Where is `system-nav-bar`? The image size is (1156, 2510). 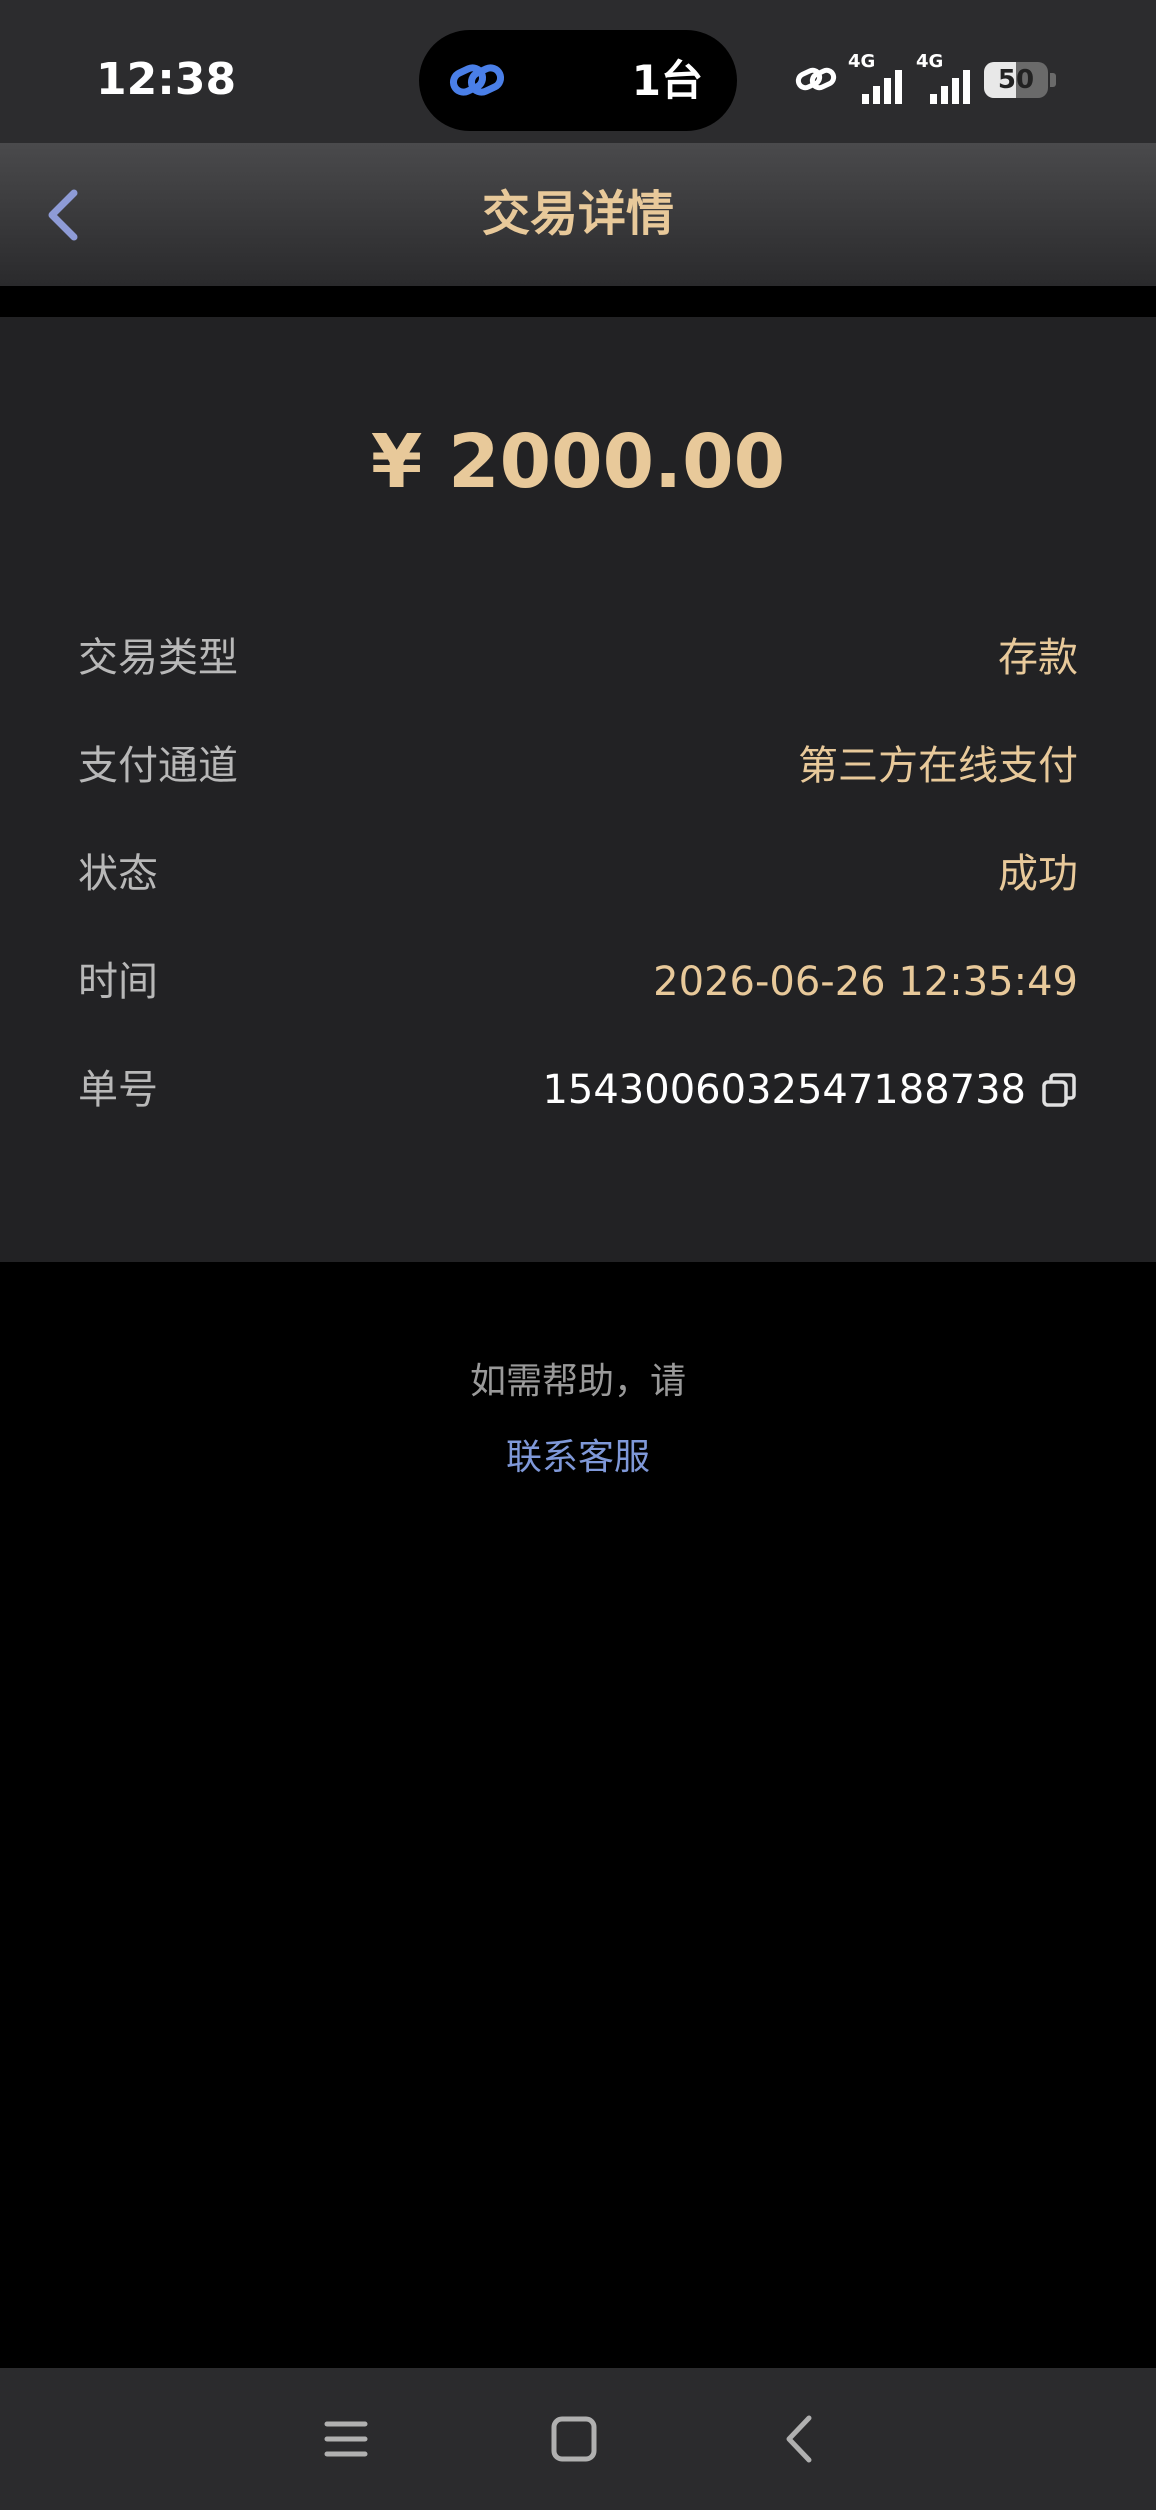 system-nav-bar is located at coordinates (578, 2439).